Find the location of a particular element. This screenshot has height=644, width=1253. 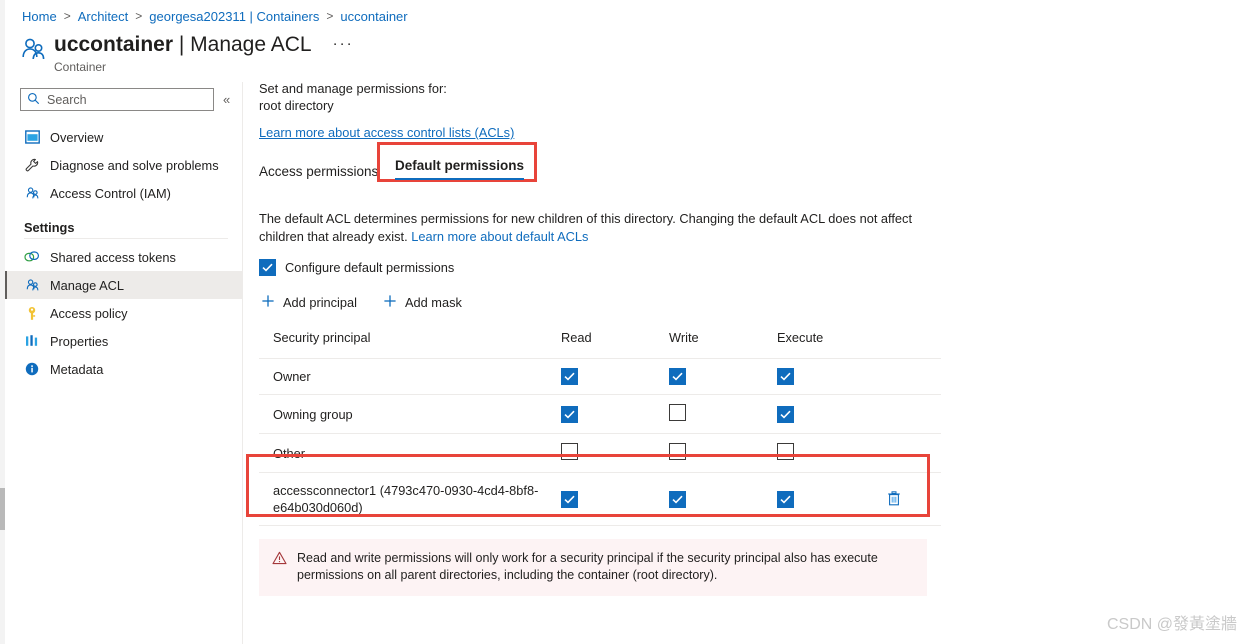

configure-default-permissions-row: Configure default permissions is located at coordinates (356, 267).